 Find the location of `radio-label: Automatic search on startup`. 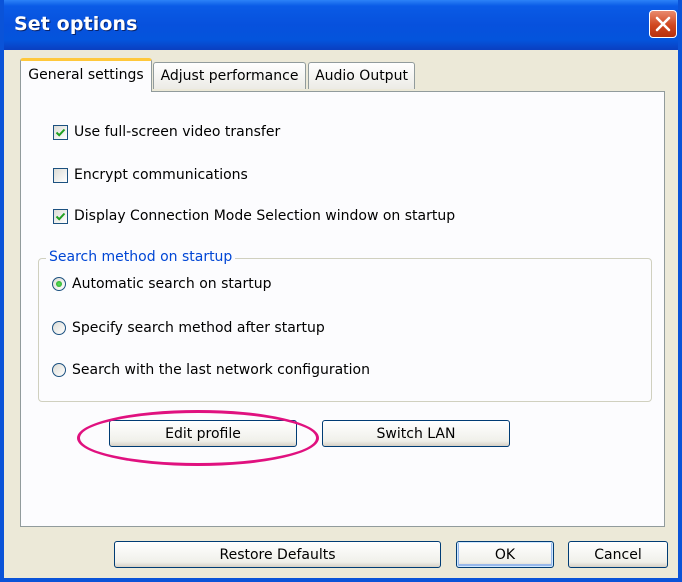

radio-label: Automatic search on startup is located at coordinates (172, 284).